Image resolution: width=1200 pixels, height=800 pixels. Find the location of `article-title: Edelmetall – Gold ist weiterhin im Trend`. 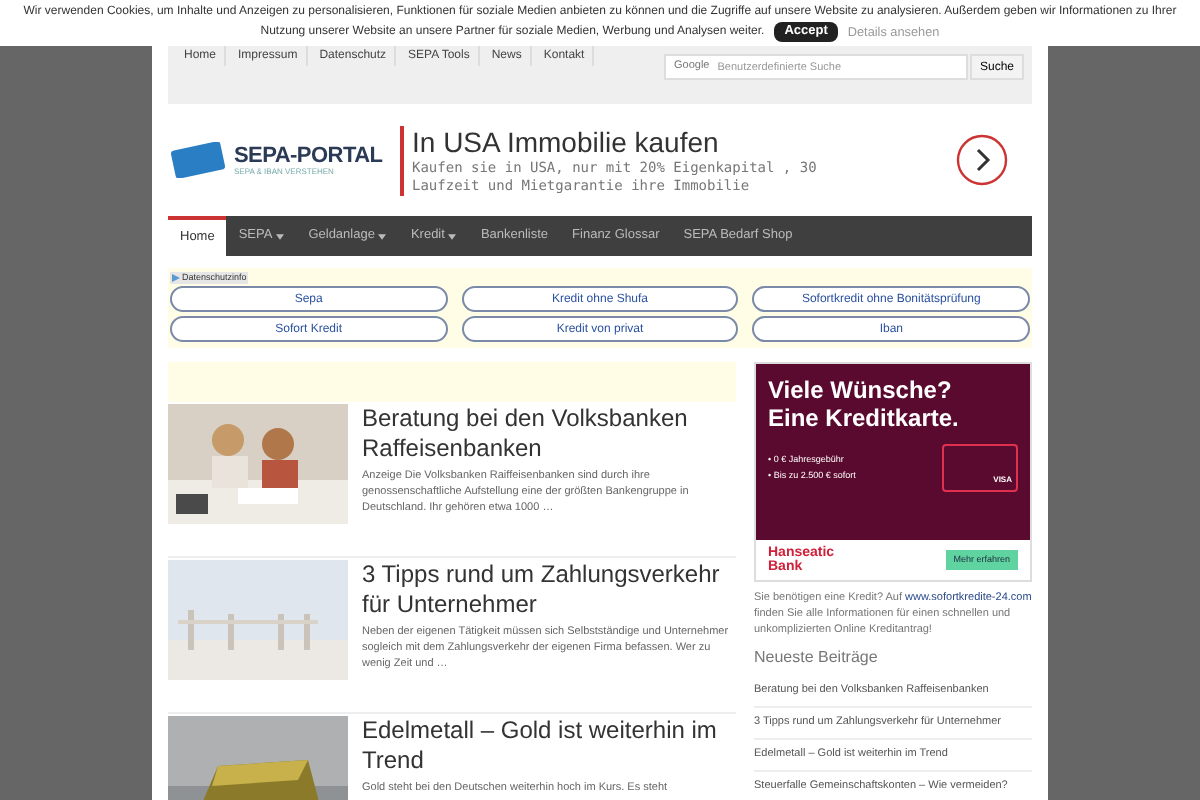

article-title: Edelmetall – Gold ist weiterhin im Trend is located at coordinates (549, 746).